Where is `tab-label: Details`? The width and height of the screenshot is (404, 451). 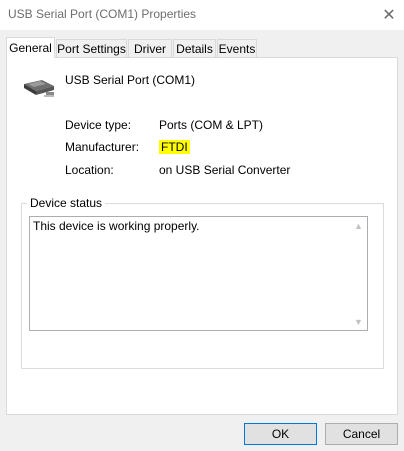
tab-label: Details is located at coordinates (194, 48).